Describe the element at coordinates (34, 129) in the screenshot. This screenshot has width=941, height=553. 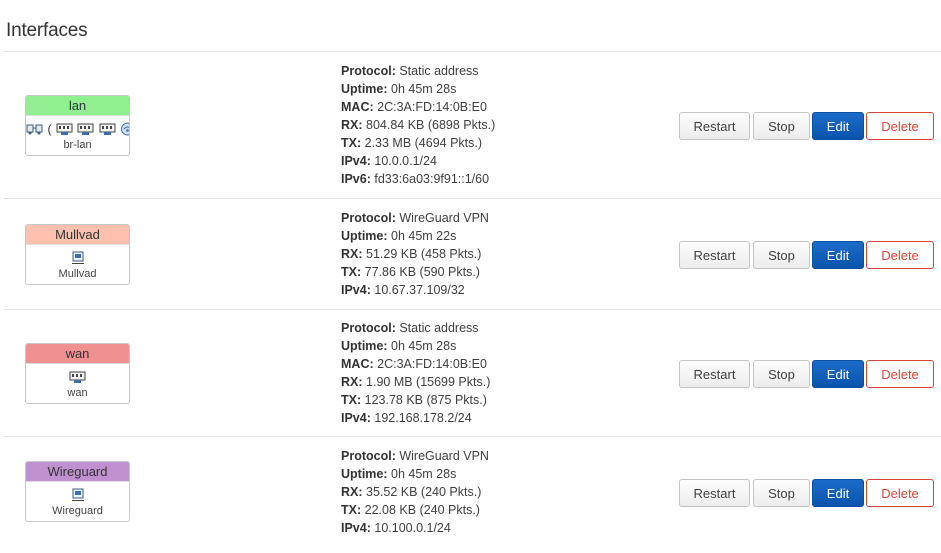
I see `bridge-icon` at that location.